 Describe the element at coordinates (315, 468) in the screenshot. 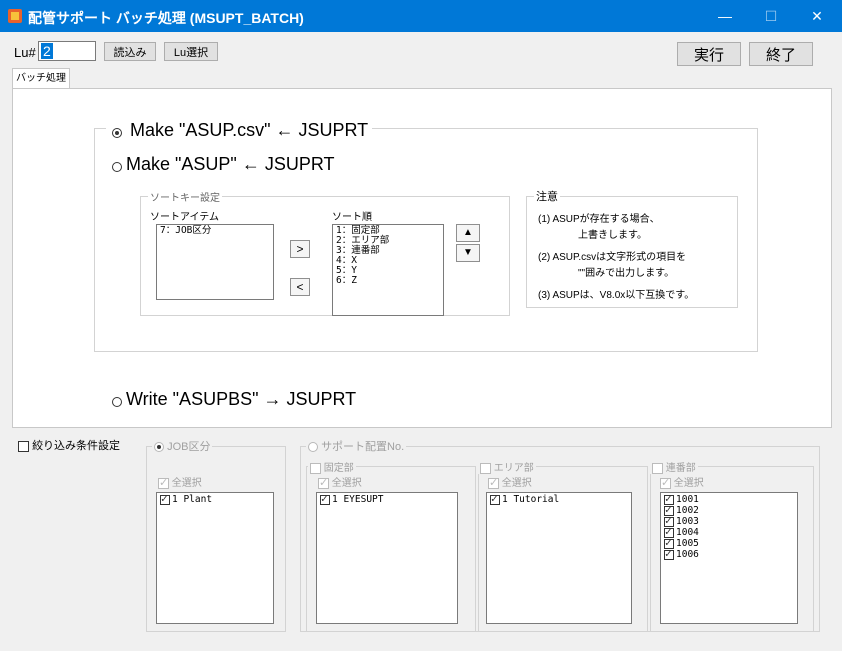

I see `fixed-checkbox` at that location.